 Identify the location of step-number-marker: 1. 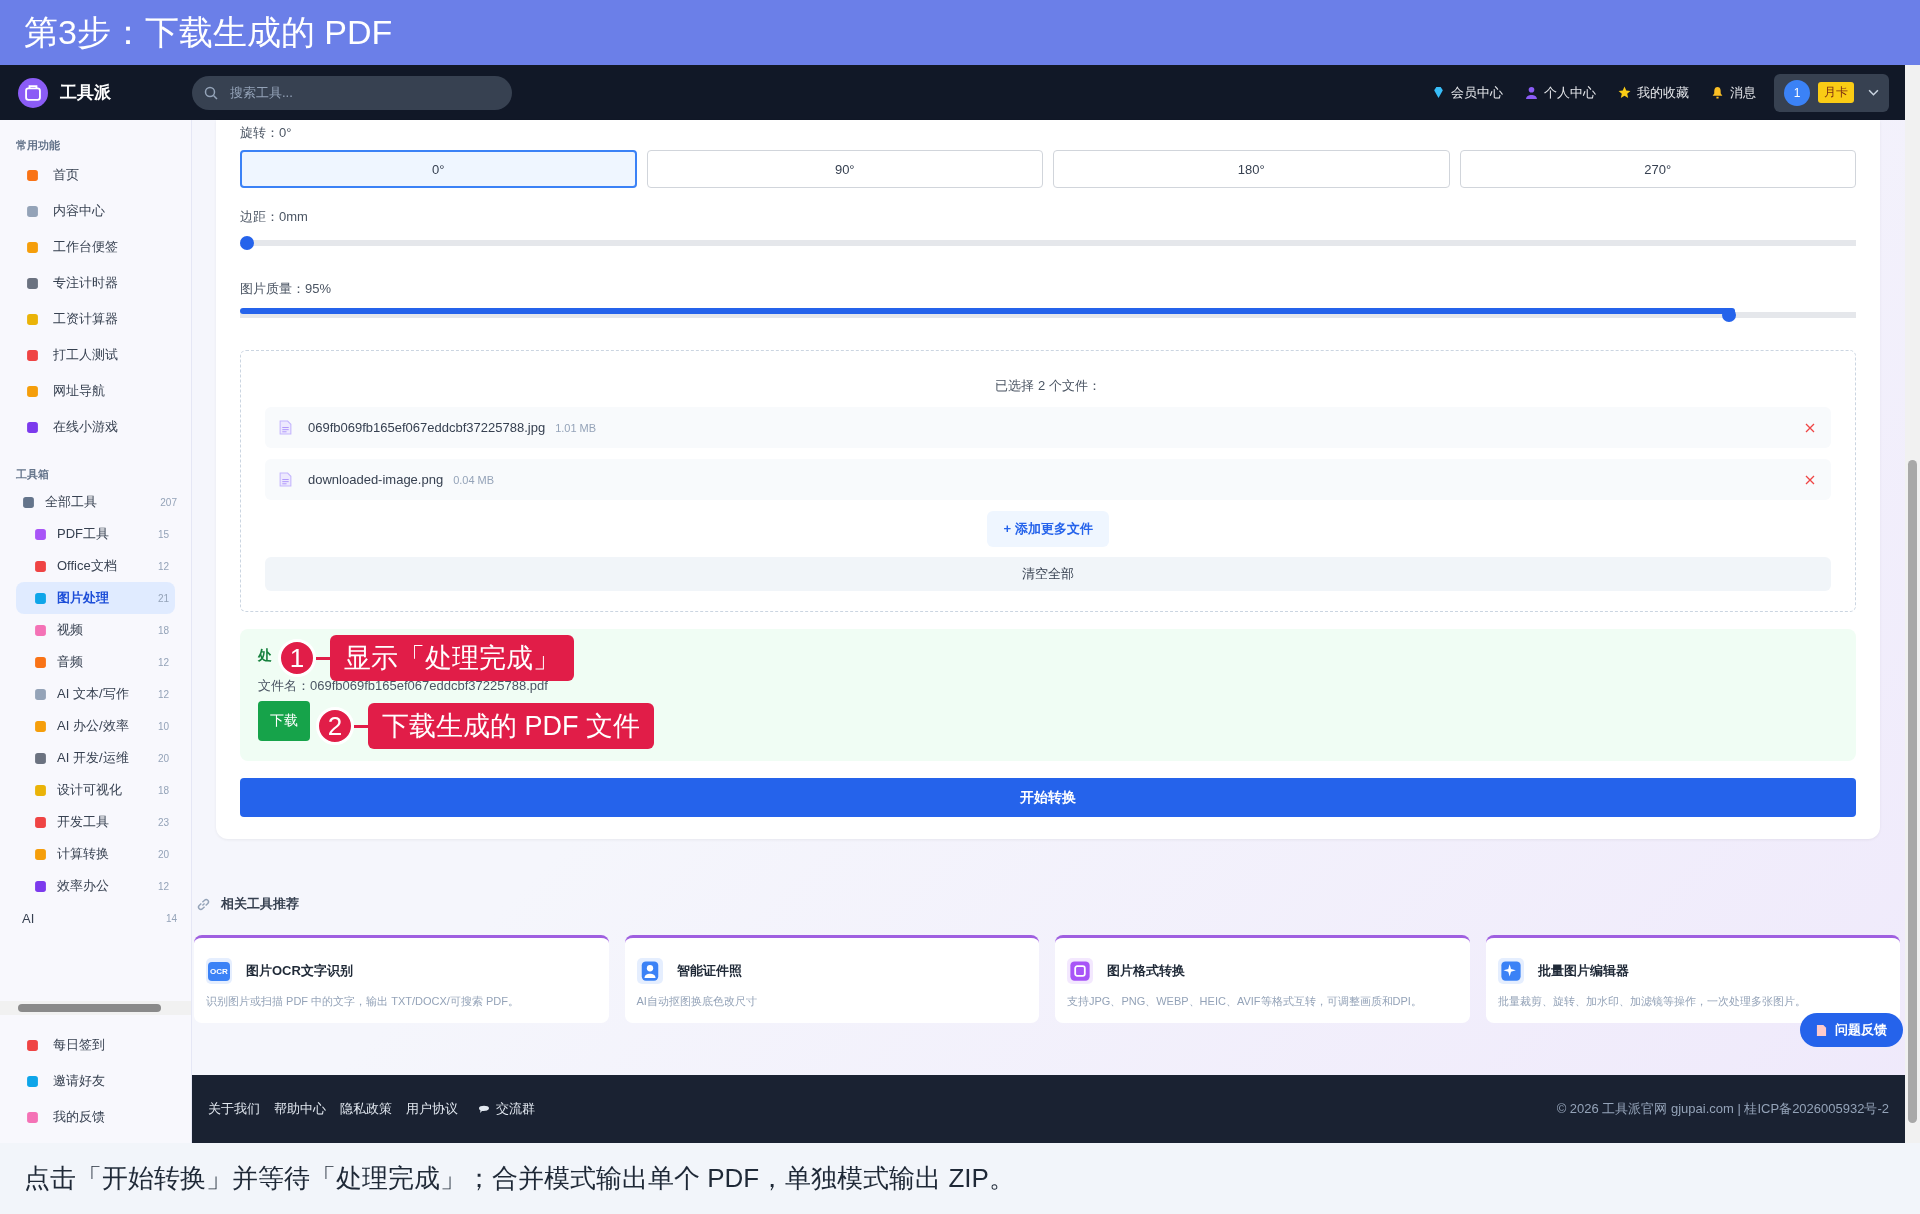
(297, 658).